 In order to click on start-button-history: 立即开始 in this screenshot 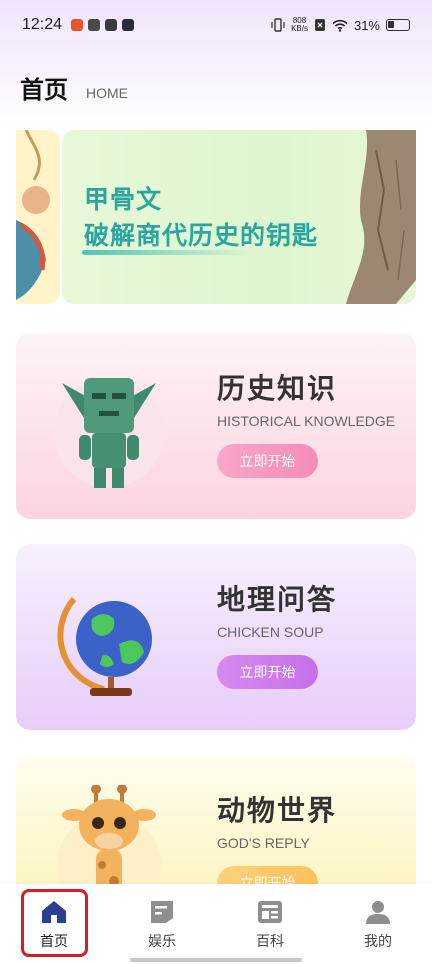, I will do `click(267, 461)`.